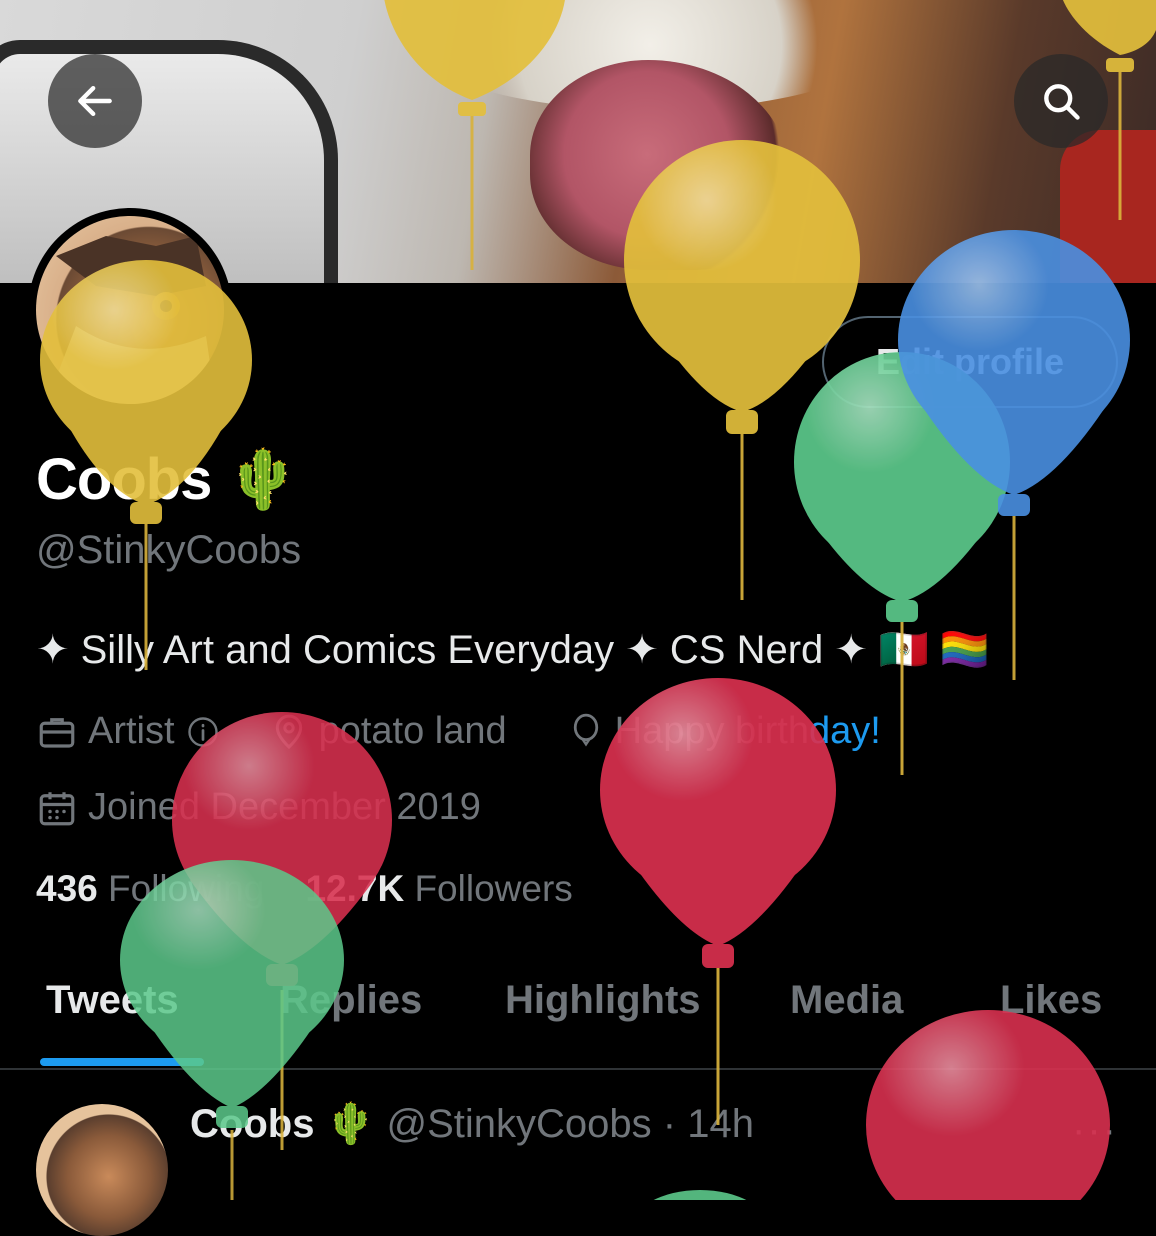  Describe the element at coordinates (355, 888) in the screenshot. I see `followers-count: 12.7K` at that location.